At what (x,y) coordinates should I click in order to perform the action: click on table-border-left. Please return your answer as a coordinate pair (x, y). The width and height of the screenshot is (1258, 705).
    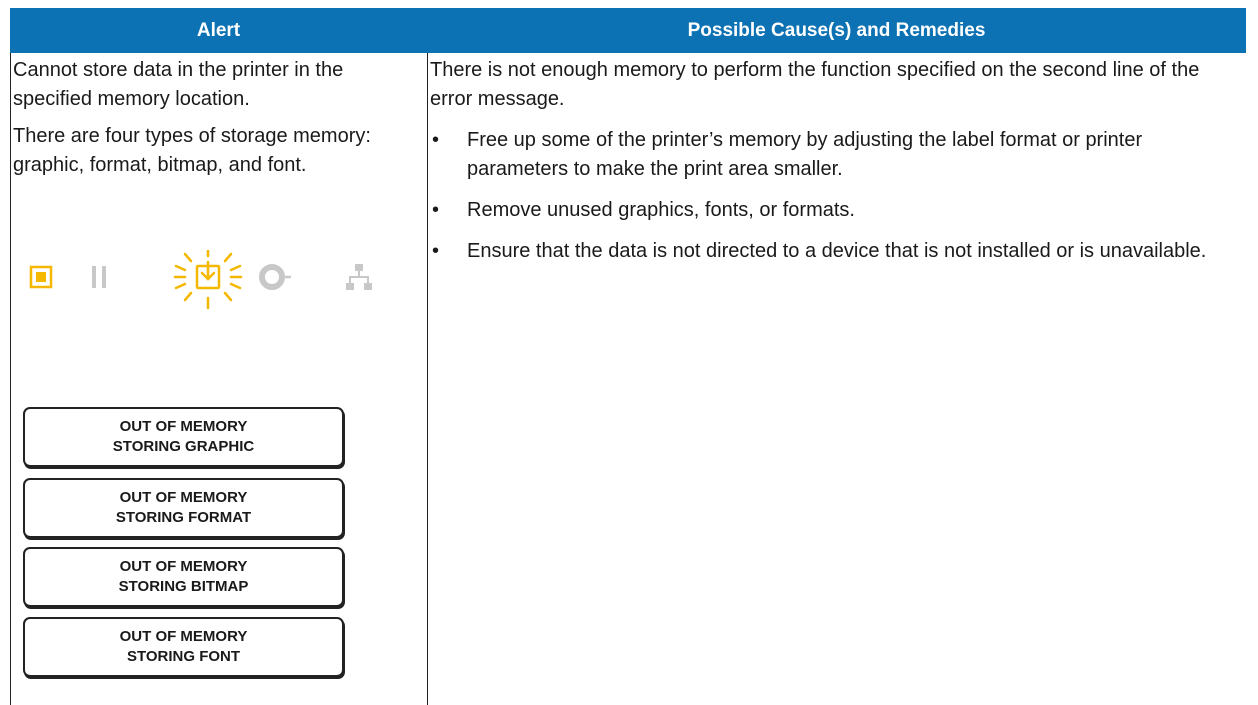
    Looking at the image, I should click on (10, 379).